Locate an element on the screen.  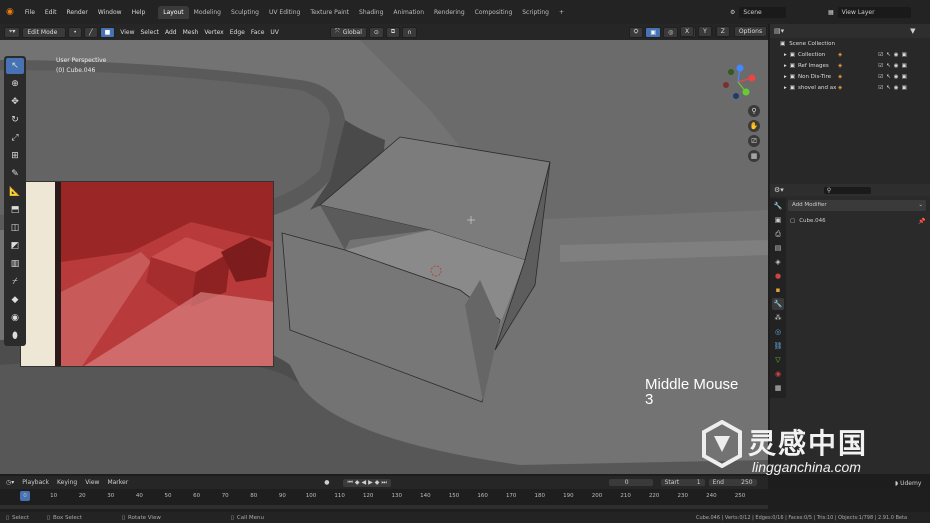
options-button: Options is located at coordinates (750, 31).